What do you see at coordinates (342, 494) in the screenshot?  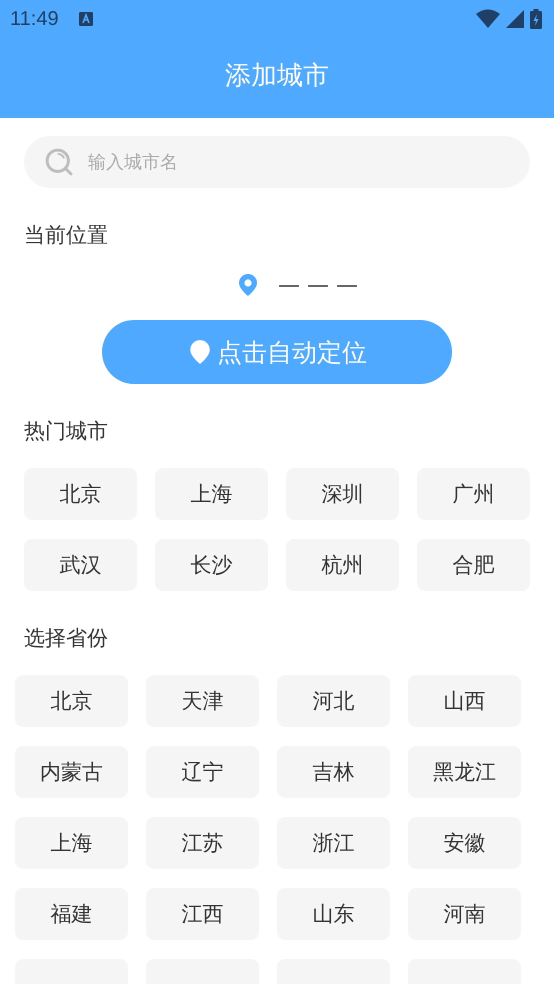 I see `city-chip: 深圳` at bounding box center [342, 494].